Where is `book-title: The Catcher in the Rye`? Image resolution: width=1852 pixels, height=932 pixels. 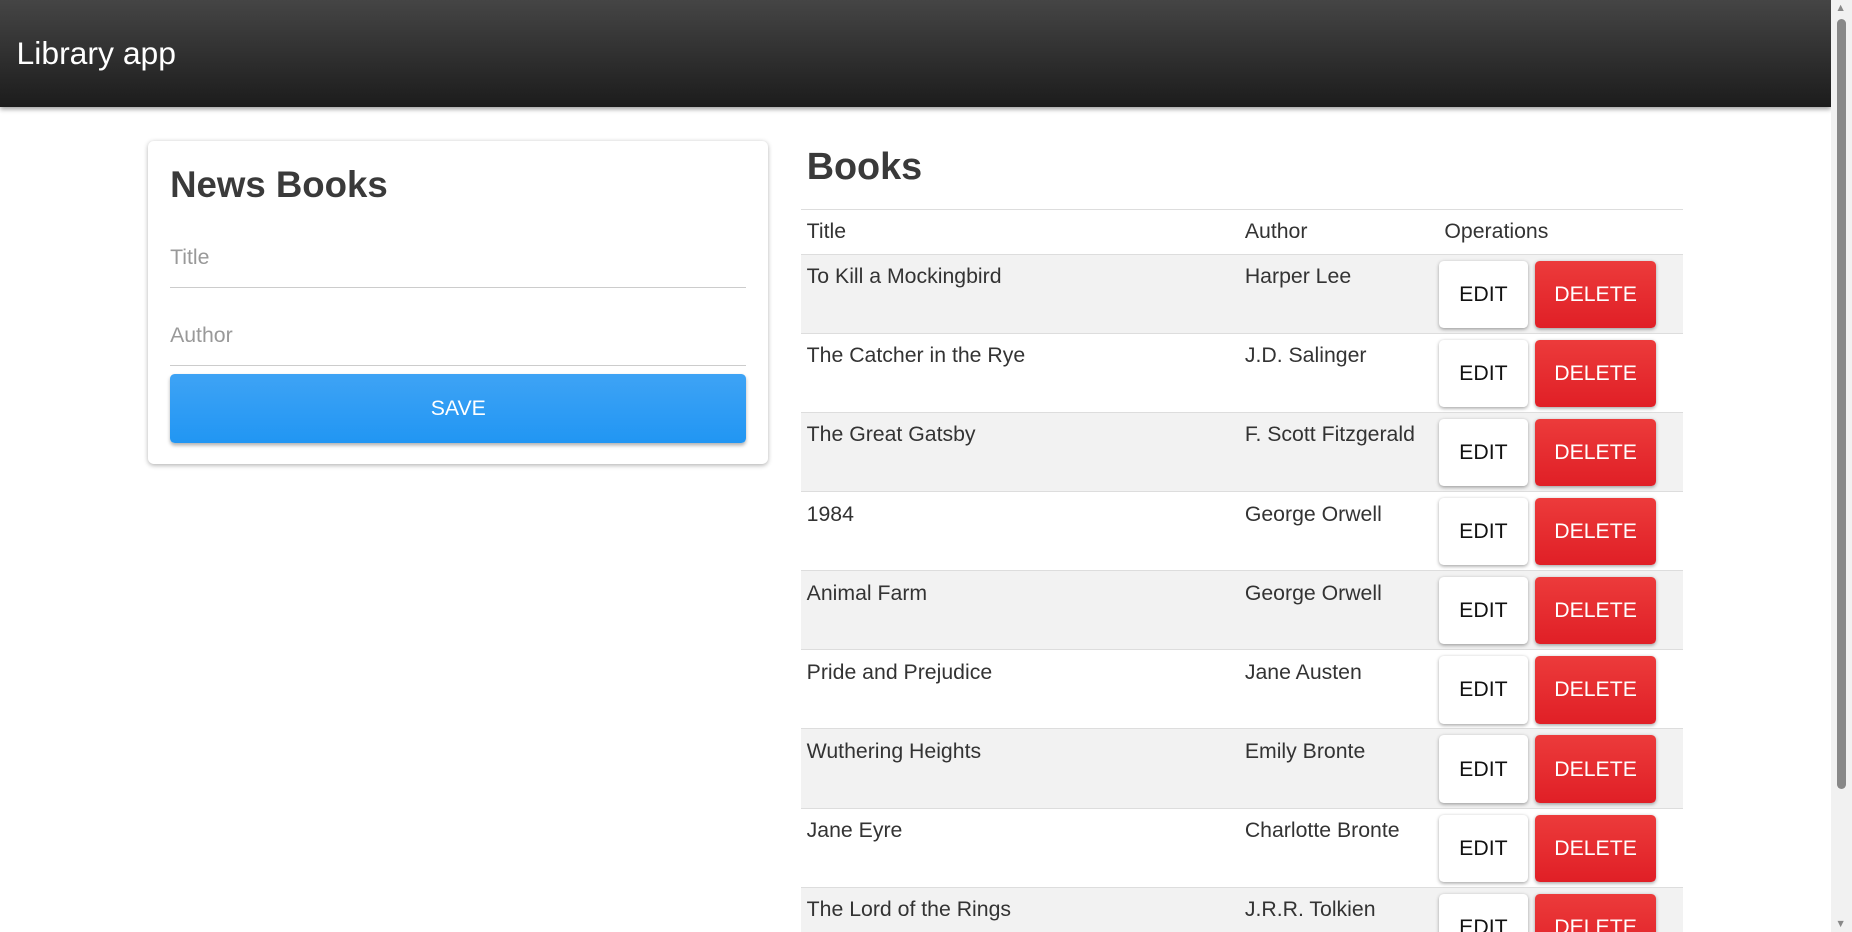 book-title: The Catcher in the Rye is located at coordinates (1019, 373).